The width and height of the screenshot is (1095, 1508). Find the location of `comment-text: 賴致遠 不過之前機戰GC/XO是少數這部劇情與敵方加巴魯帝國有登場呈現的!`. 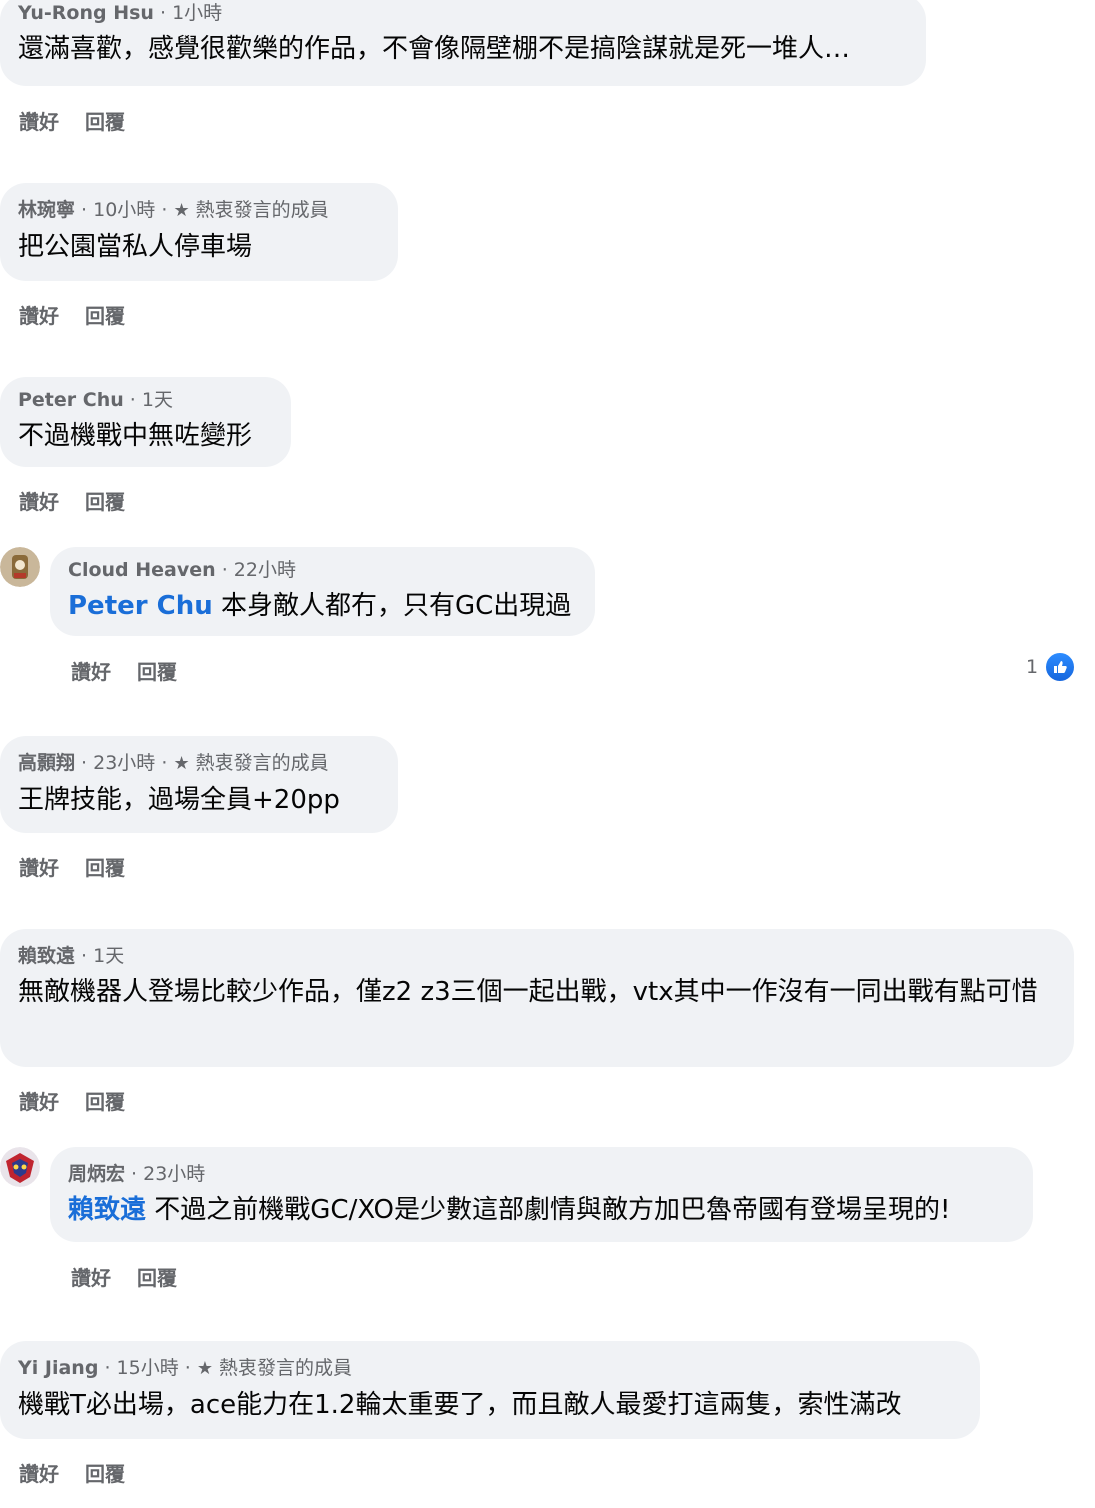

comment-text: 賴致遠 不過之前機戰GC/XO是少數這部劇情與敵方加巴魯帝國有登場呈現的! is located at coordinates (541, 1210).